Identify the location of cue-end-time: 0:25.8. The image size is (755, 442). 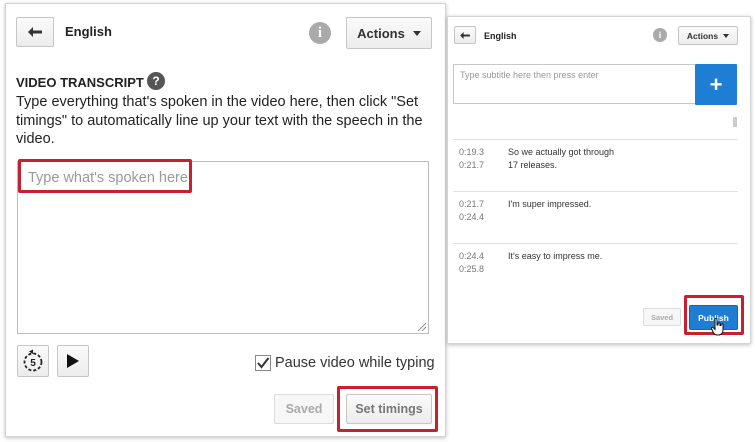
(472, 269).